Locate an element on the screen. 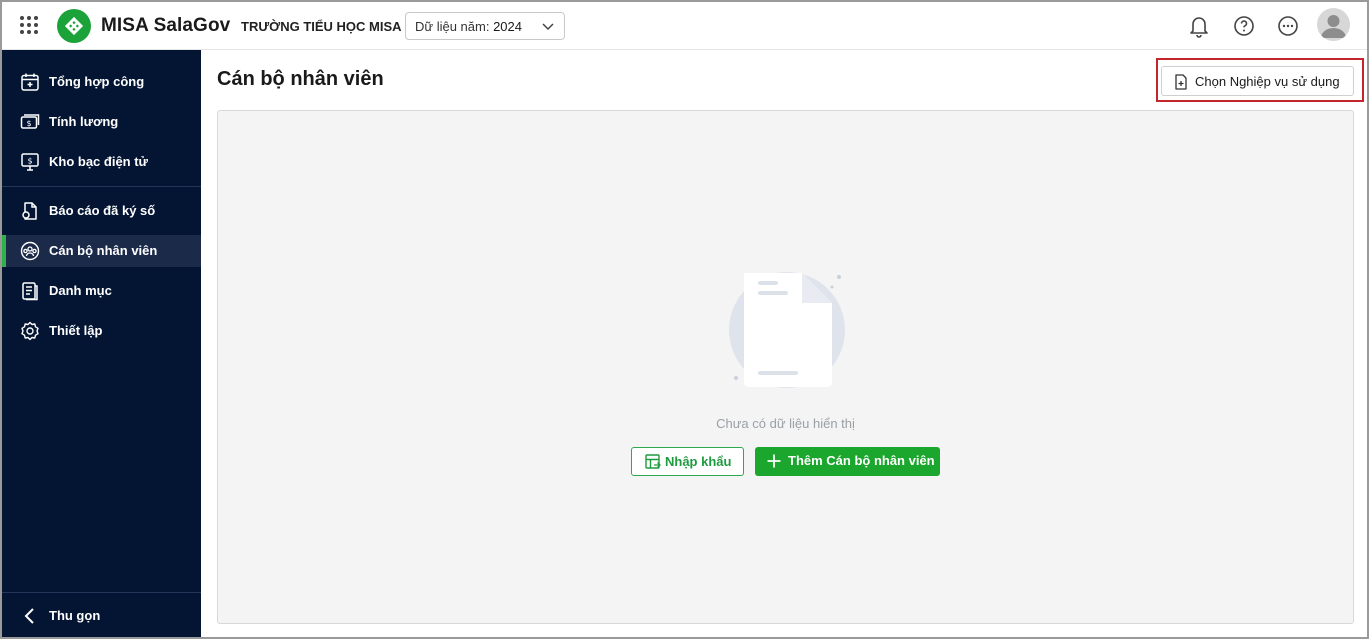 Image resolution: width=1369 pixels, height=639 pixels. gear-icon is located at coordinates (30, 331).